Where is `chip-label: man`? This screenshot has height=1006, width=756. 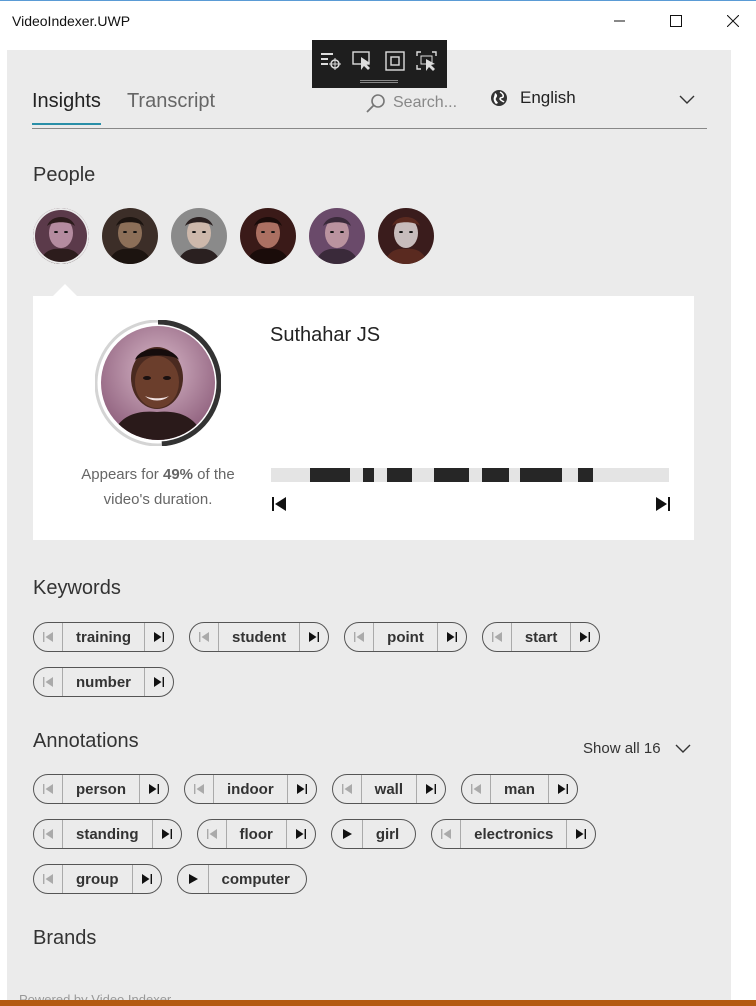 chip-label: man is located at coordinates (519, 789).